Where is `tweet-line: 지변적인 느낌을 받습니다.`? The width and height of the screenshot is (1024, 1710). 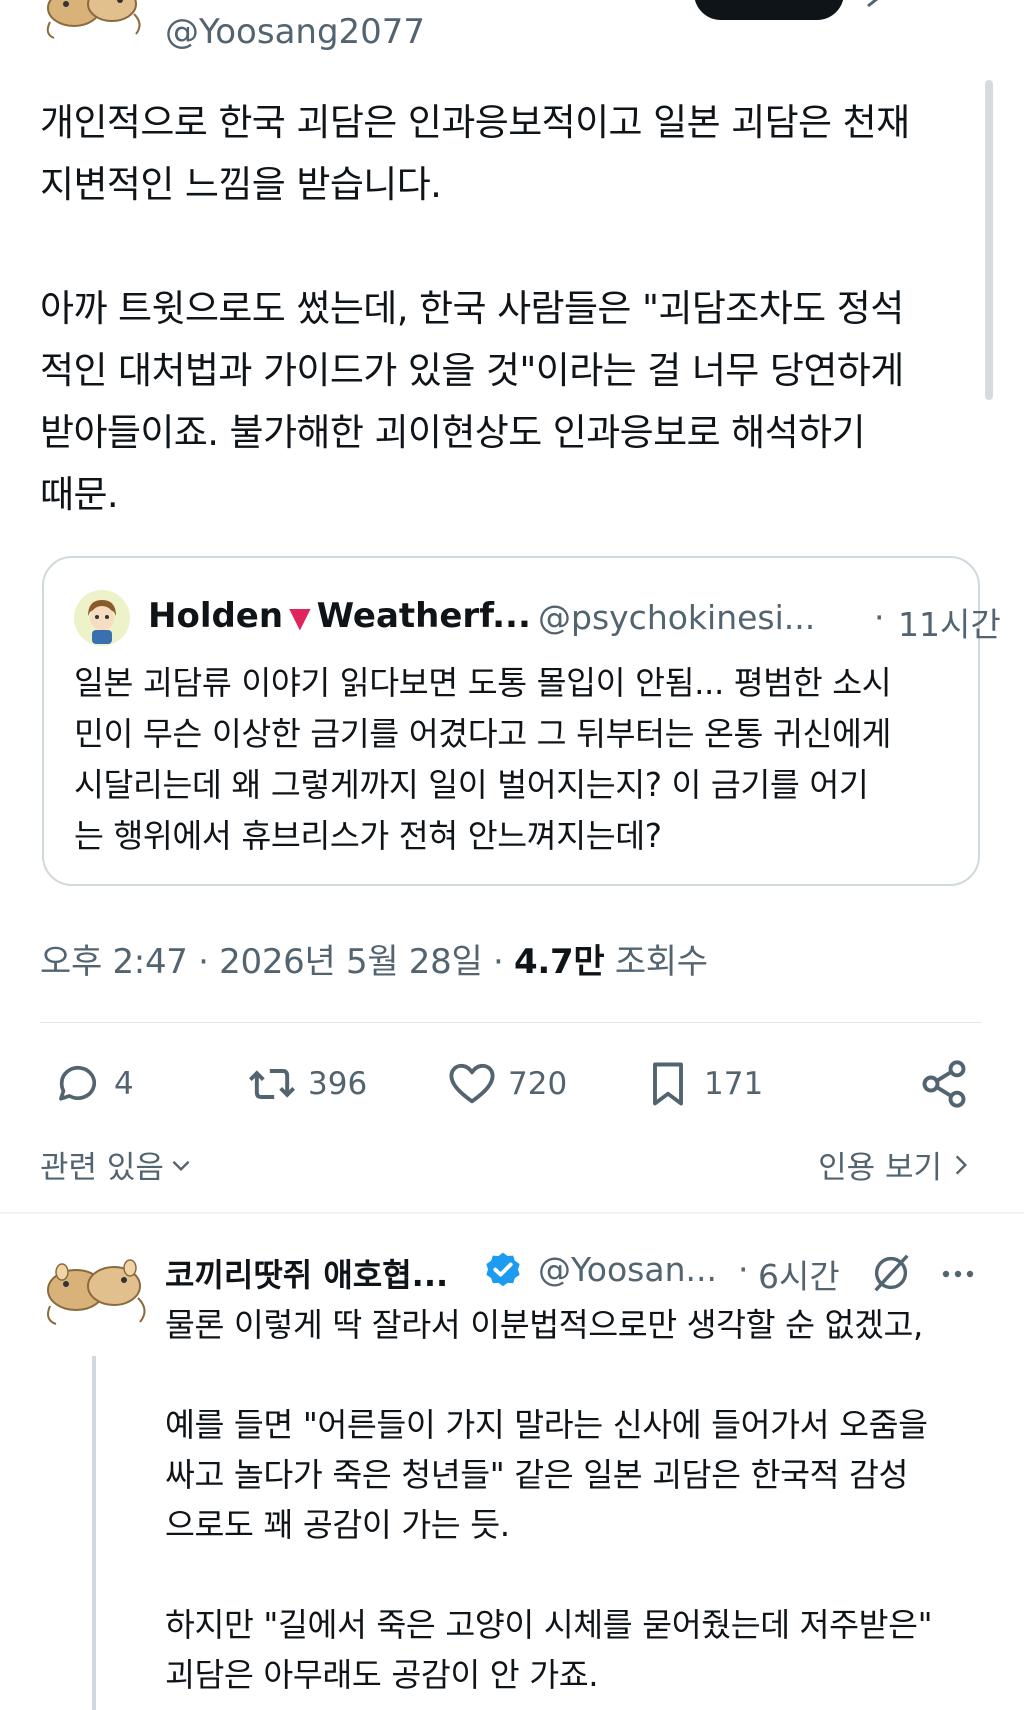
tweet-line: 지변적인 느낌을 받습니다. is located at coordinates (241, 184).